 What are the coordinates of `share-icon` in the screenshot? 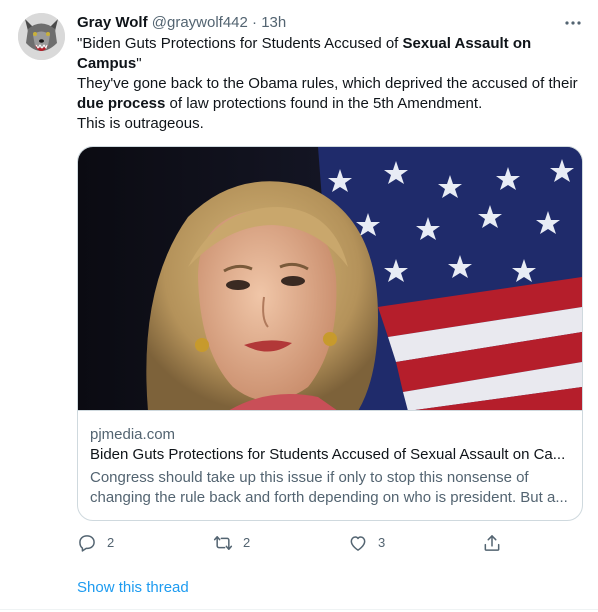 It's located at (492, 543).